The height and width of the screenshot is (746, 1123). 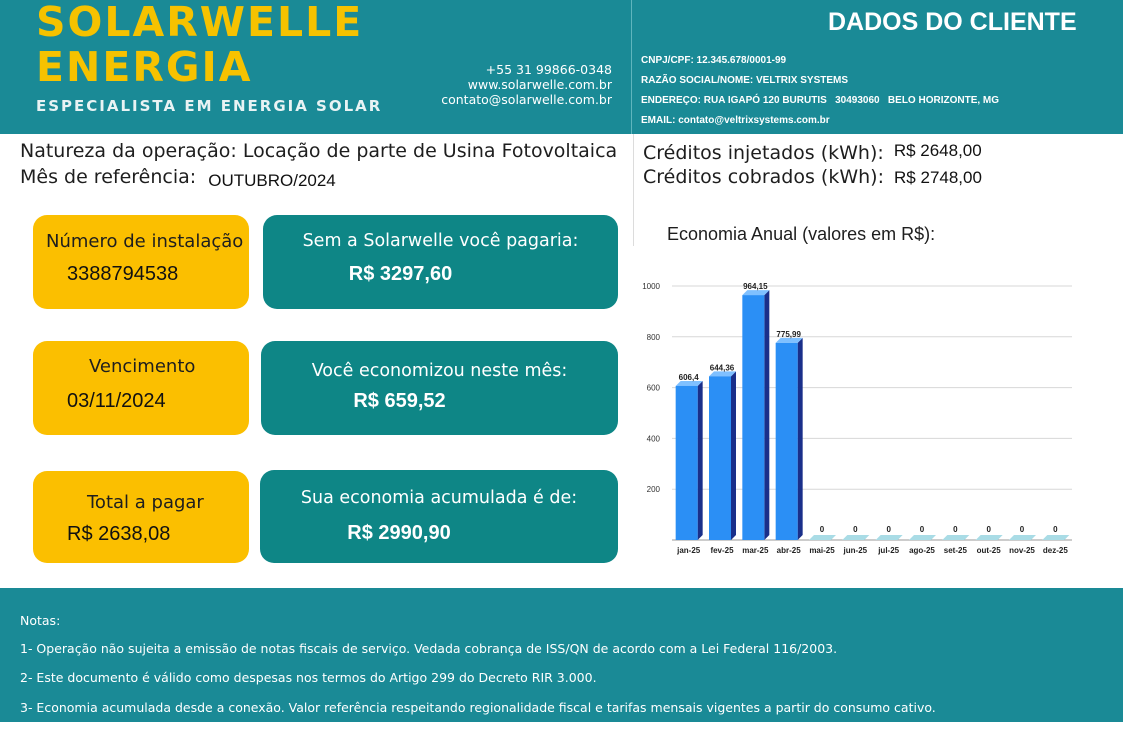 What do you see at coordinates (439, 498) in the screenshot?
I see `accumulated-savings-label: Sua economia acumulada é de:` at bounding box center [439, 498].